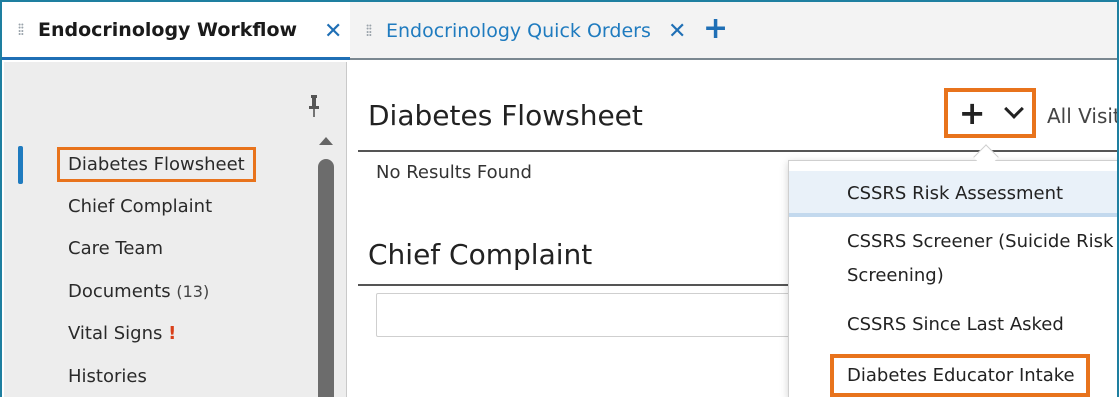  I want to click on nav-item-label: Diabetes Flowsheet, so click(156, 164).